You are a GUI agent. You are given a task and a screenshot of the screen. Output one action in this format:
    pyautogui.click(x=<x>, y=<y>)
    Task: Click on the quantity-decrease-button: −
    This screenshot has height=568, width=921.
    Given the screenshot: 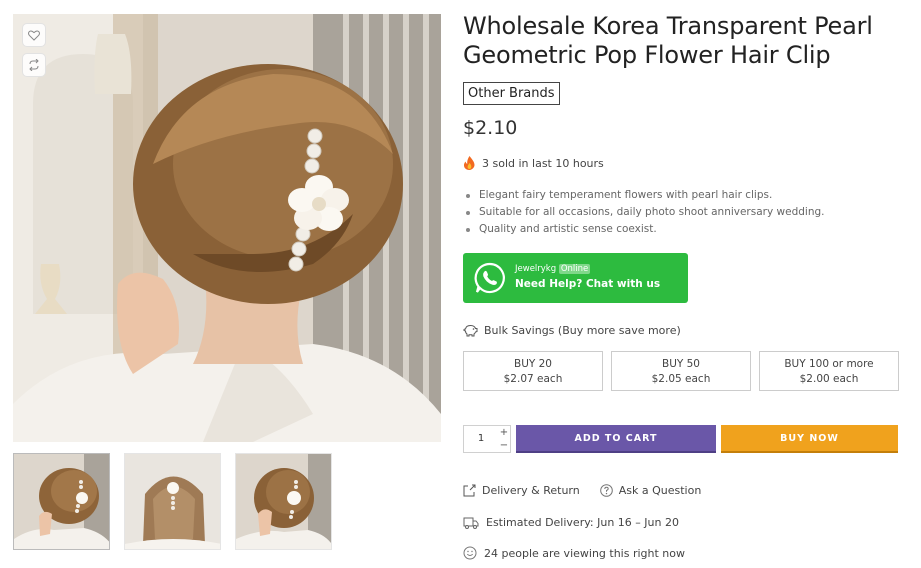 What is the action you would take?
    pyautogui.click(x=504, y=445)
    